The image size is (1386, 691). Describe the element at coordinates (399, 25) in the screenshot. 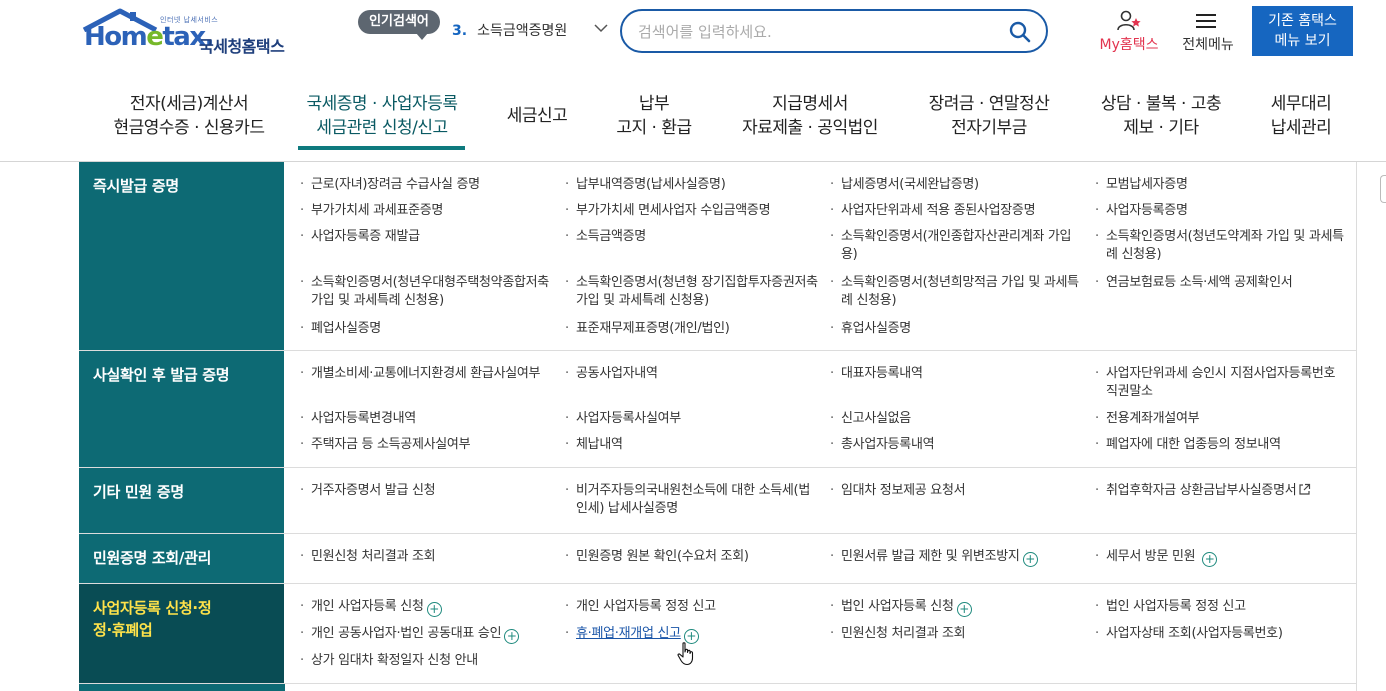

I see `popular-search-badge: 인기검색어` at that location.